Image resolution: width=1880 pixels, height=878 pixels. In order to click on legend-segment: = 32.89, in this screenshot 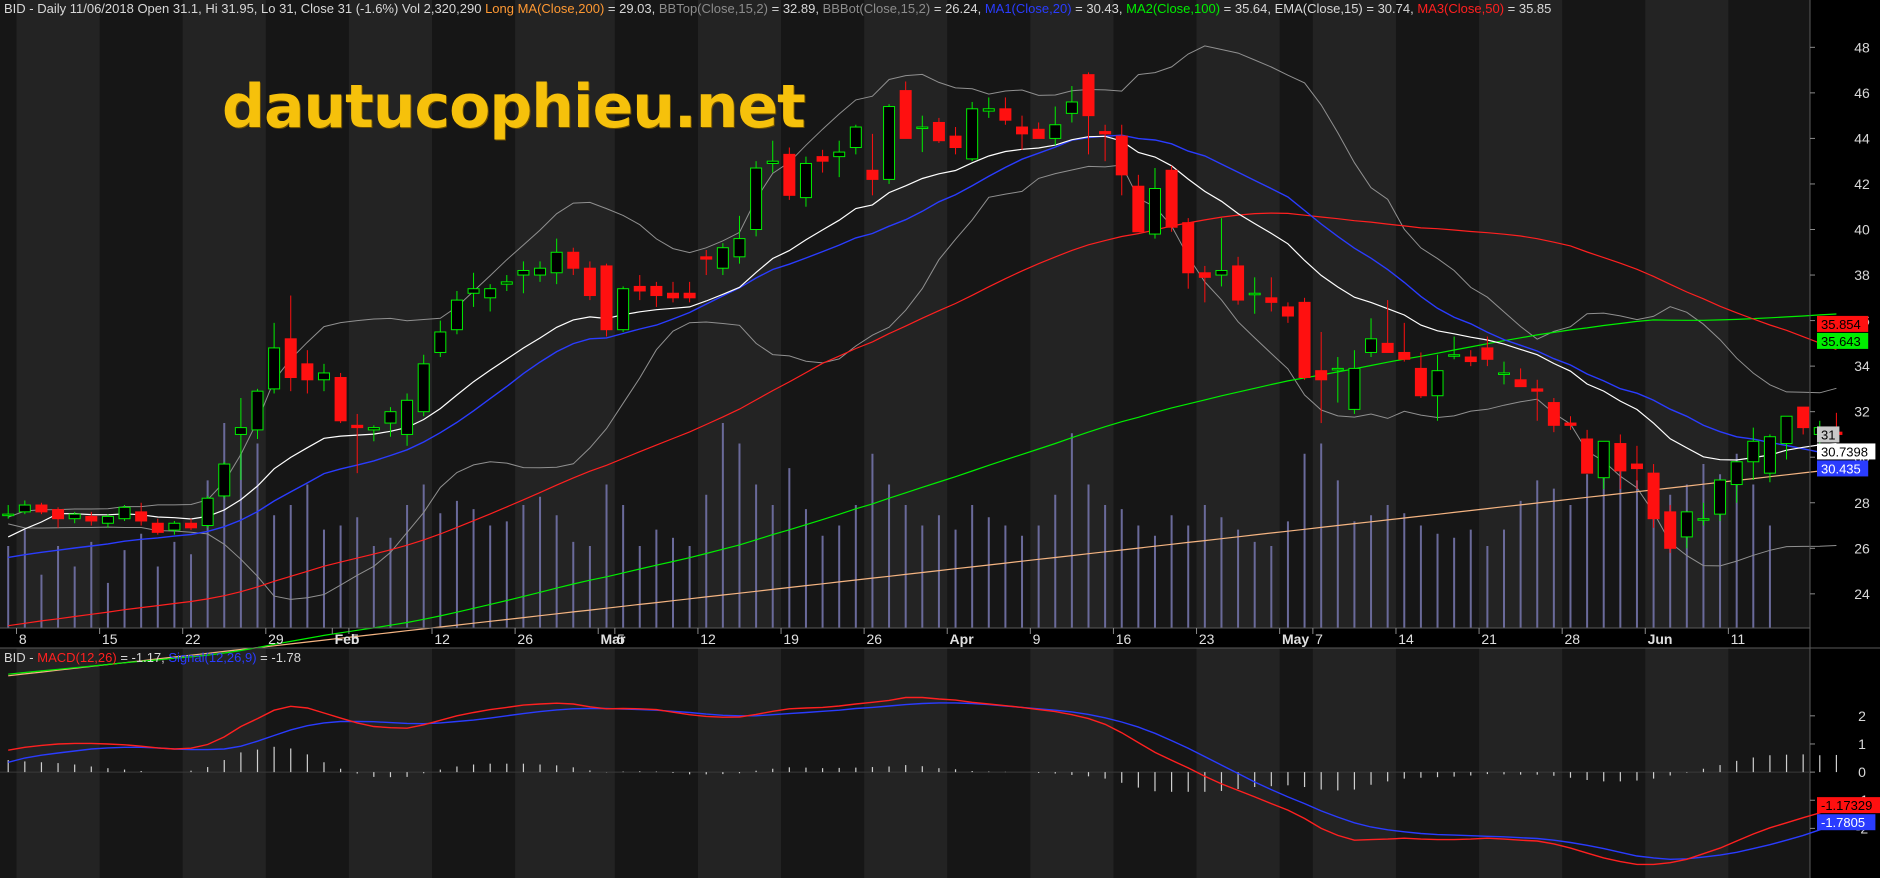, I will do `click(795, 8)`.